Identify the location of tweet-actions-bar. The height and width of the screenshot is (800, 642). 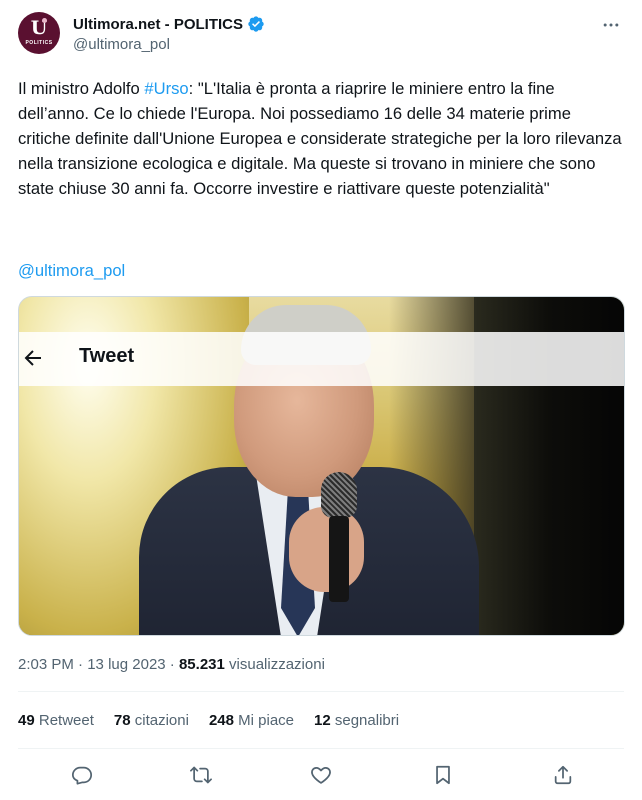
(321, 775).